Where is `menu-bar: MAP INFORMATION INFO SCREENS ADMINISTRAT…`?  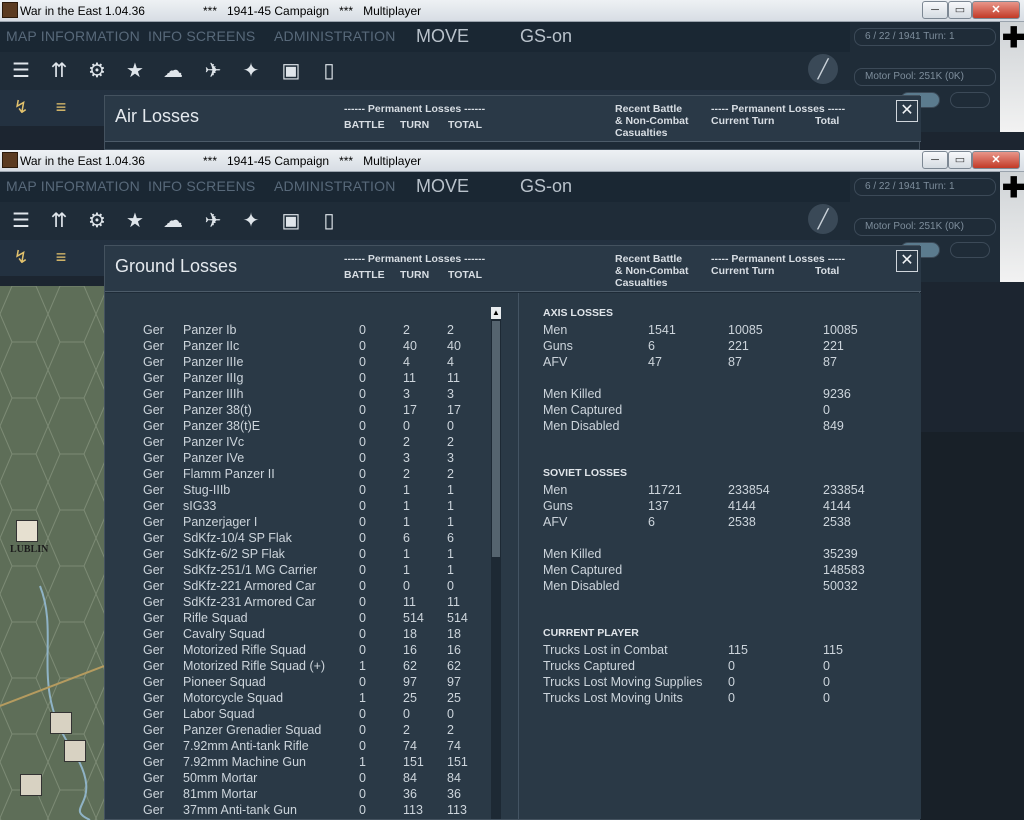 menu-bar: MAP INFORMATION INFO SCREENS ADMINISTRAT… is located at coordinates (425, 187).